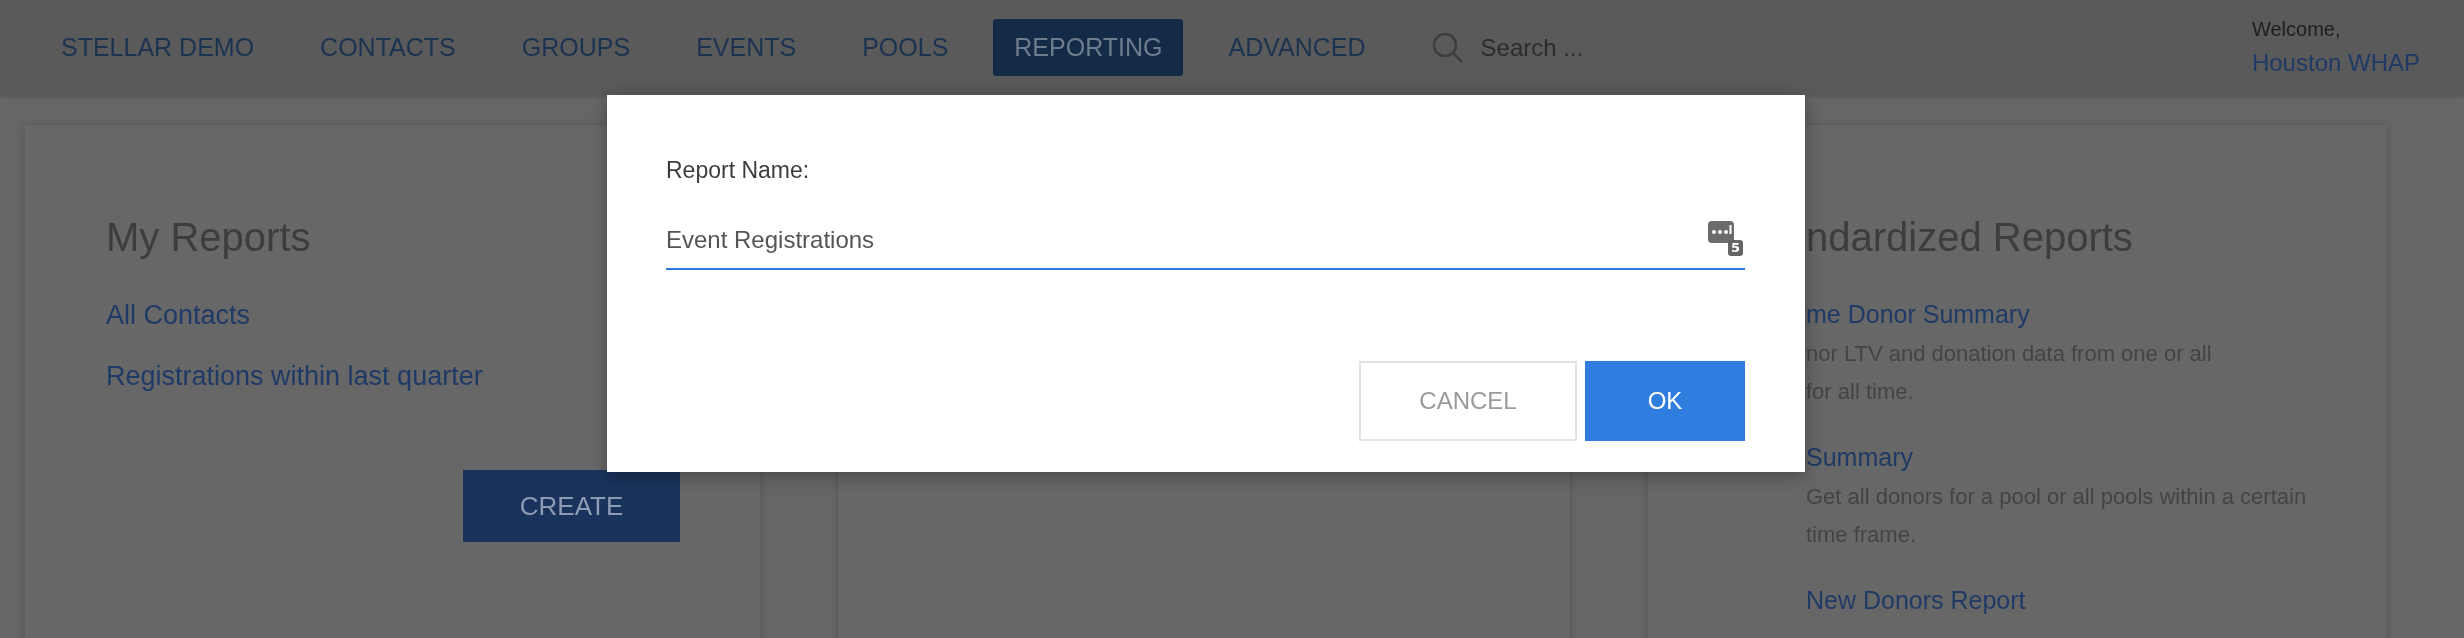  What do you see at coordinates (388, 47) in the screenshot?
I see `nav-tab: CONTACTS` at bounding box center [388, 47].